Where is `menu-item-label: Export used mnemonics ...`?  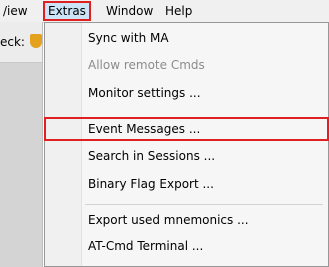
menu-item-label: Export used mnemonics ... is located at coordinates (168, 220).